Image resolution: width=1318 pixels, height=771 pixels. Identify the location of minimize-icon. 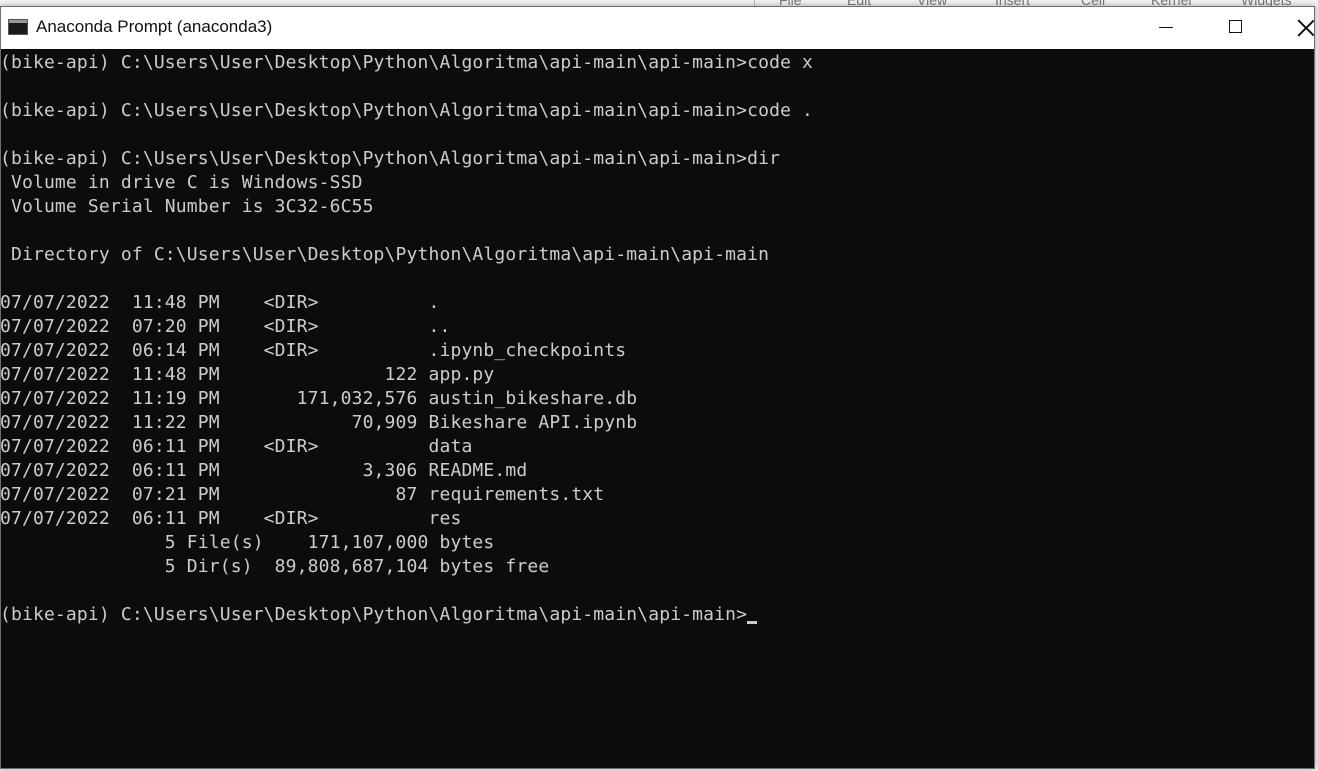
(1166, 27).